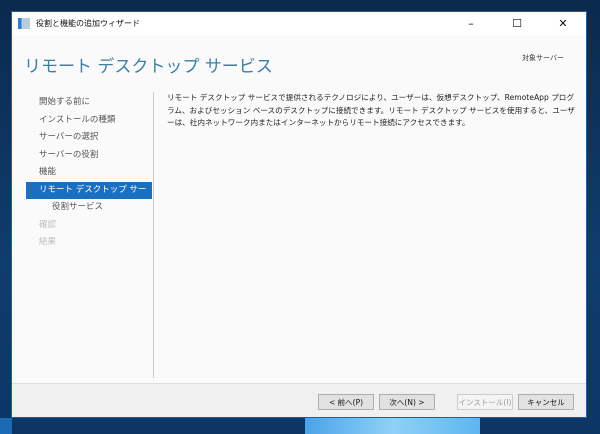  I want to click on nav-item-server-selection: サーバーの選択, so click(89, 138).